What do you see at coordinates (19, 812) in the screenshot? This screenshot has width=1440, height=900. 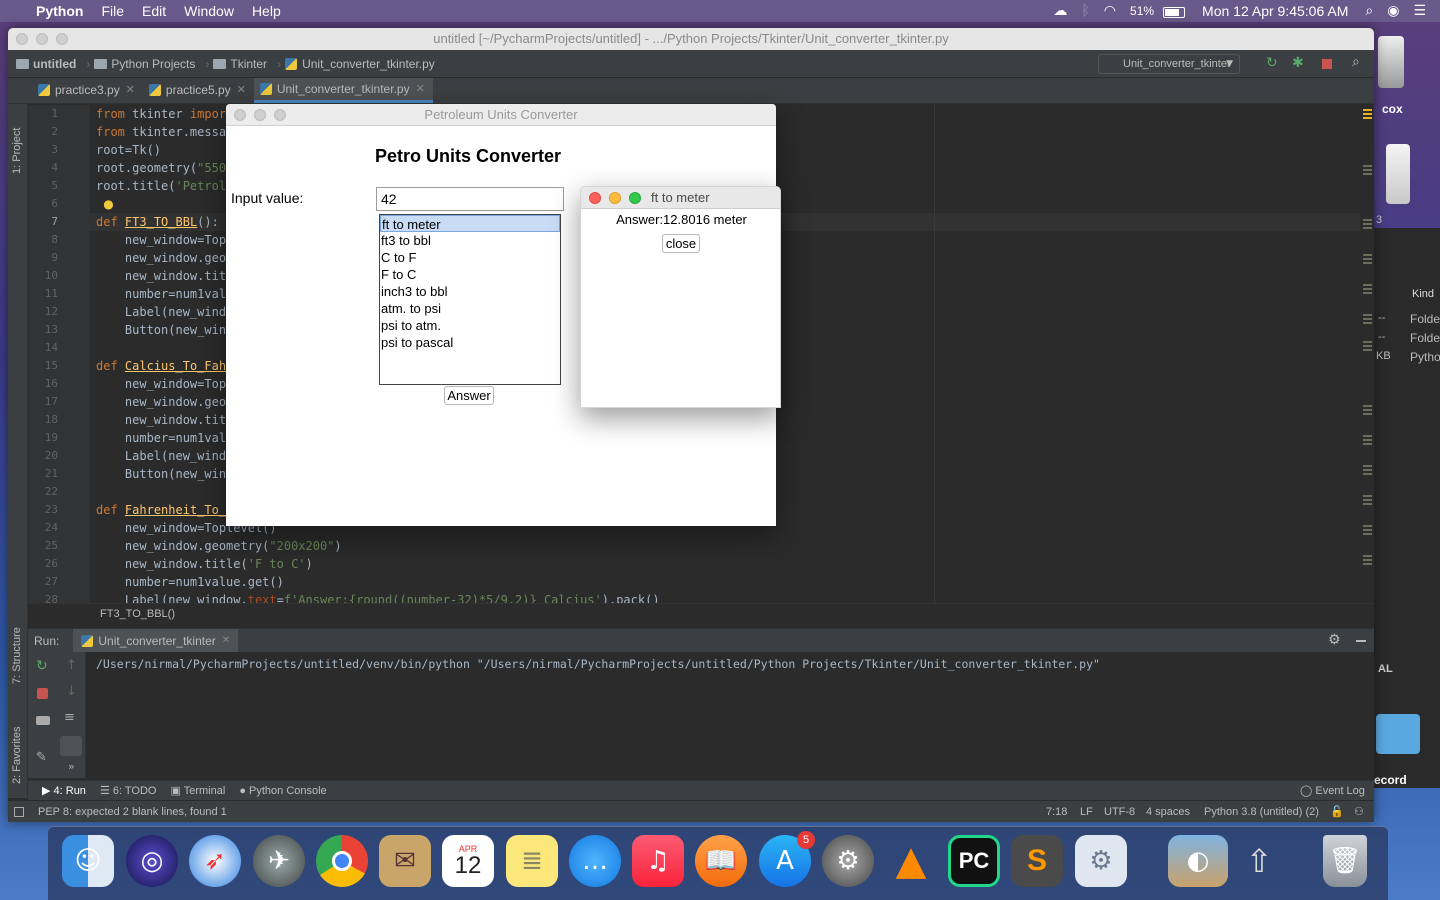 I see `status-toggle-icon` at bounding box center [19, 812].